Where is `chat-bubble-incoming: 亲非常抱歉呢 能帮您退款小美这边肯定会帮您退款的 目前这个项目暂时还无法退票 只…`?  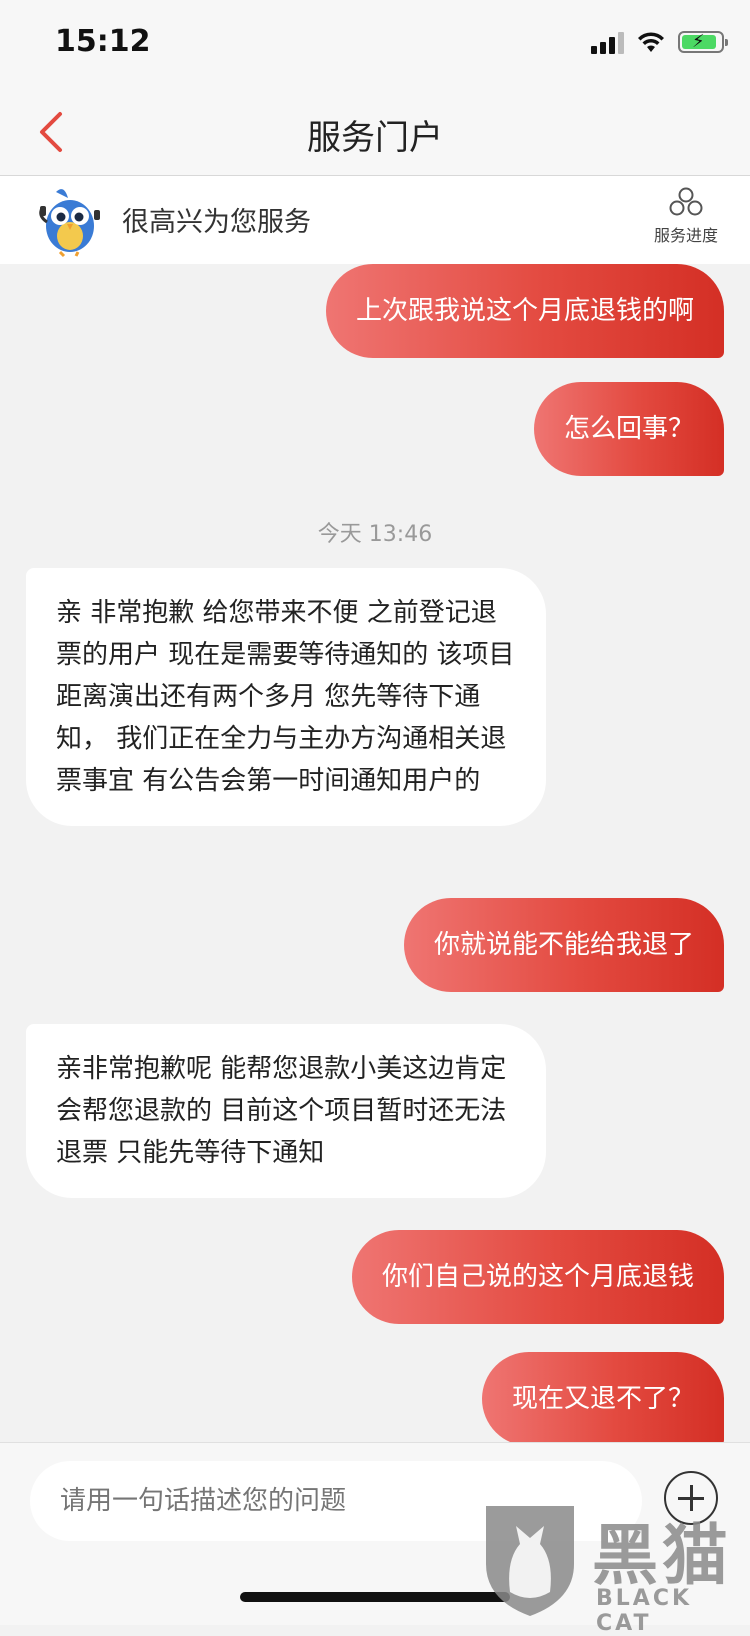
chat-bubble-incoming: 亲非常抱歉呢 能帮您退款小美这边肯定会帮您退款的 目前这个项目暂时还无法退票 只… is located at coordinates (286, 1111).